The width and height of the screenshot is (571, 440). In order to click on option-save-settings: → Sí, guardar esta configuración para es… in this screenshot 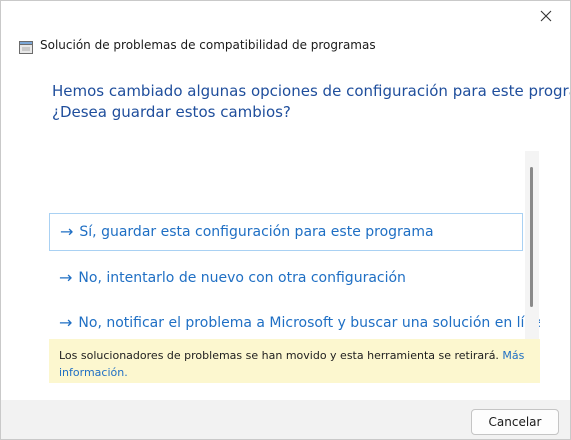, I will do `click(286, 232)`.